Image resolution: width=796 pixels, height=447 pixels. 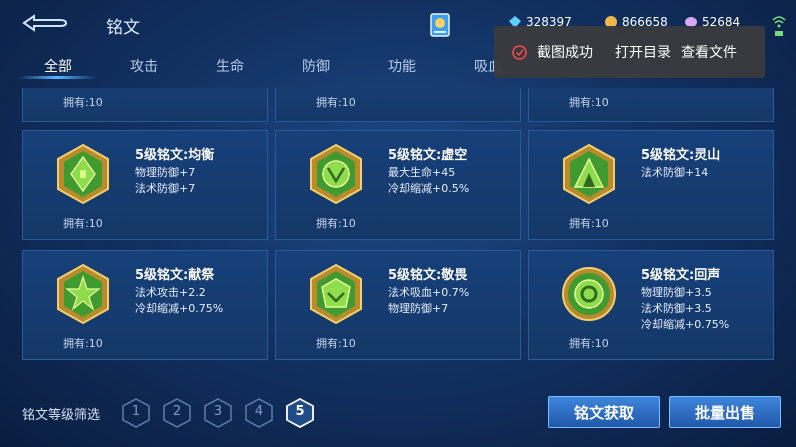 What do you see at coordinates (179, 301) in the screenshot?
I see `inscription-attributes: 法术攻击+2.2 冷却缩减+0.75%` at bounding box center [179, 301].